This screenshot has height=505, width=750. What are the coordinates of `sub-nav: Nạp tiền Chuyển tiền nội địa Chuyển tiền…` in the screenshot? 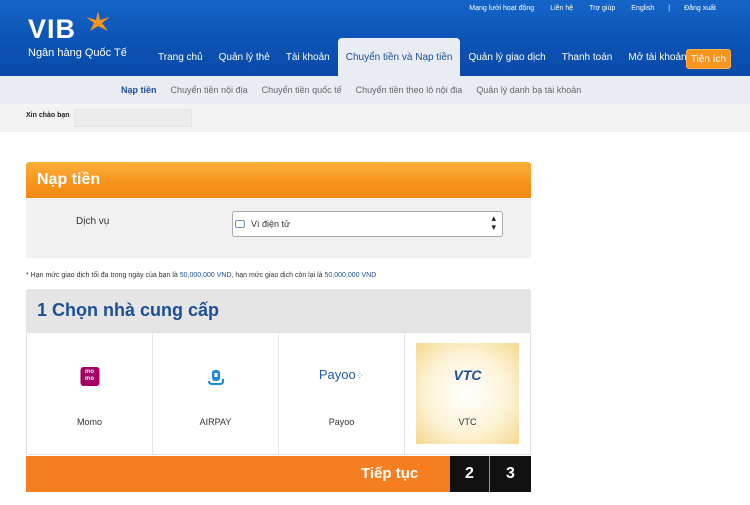 It's located at (375, 90).